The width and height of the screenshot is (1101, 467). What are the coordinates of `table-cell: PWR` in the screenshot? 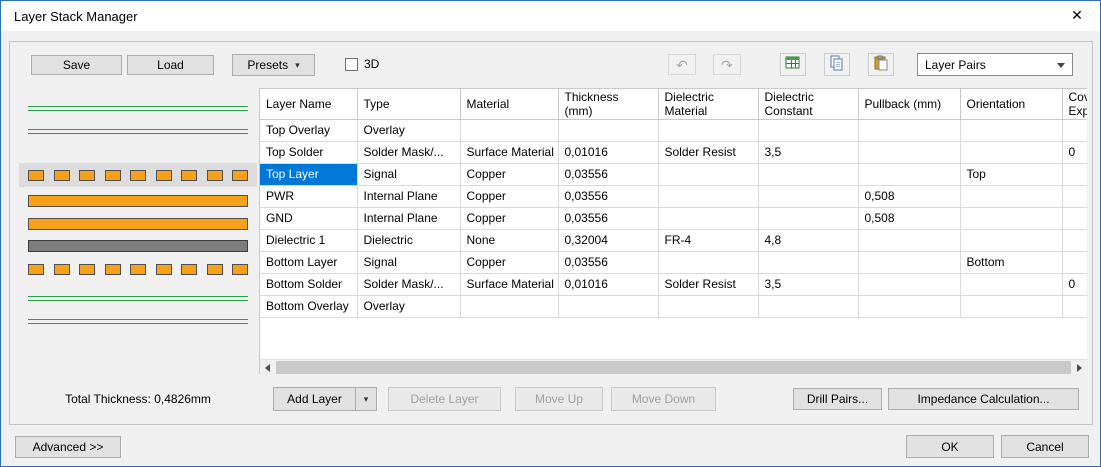 It's located at (309, 196).